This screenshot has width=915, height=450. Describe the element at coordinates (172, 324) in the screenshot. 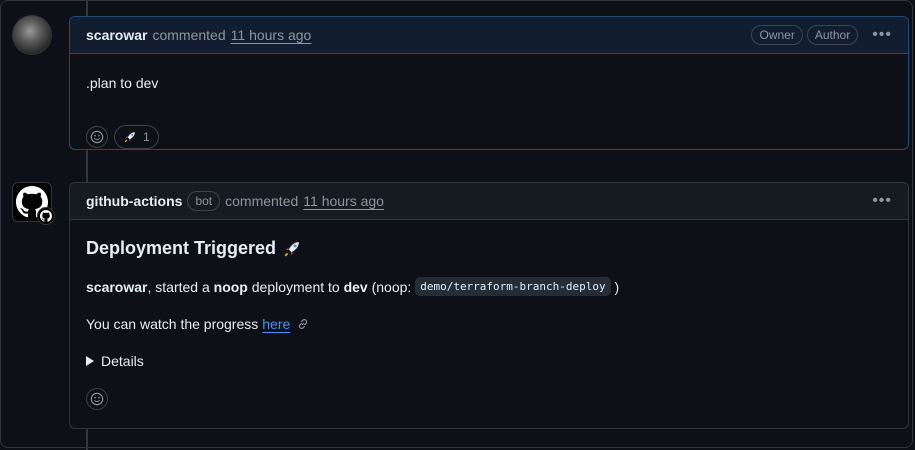

I see `progress-text: You can watch the progress` at that location.